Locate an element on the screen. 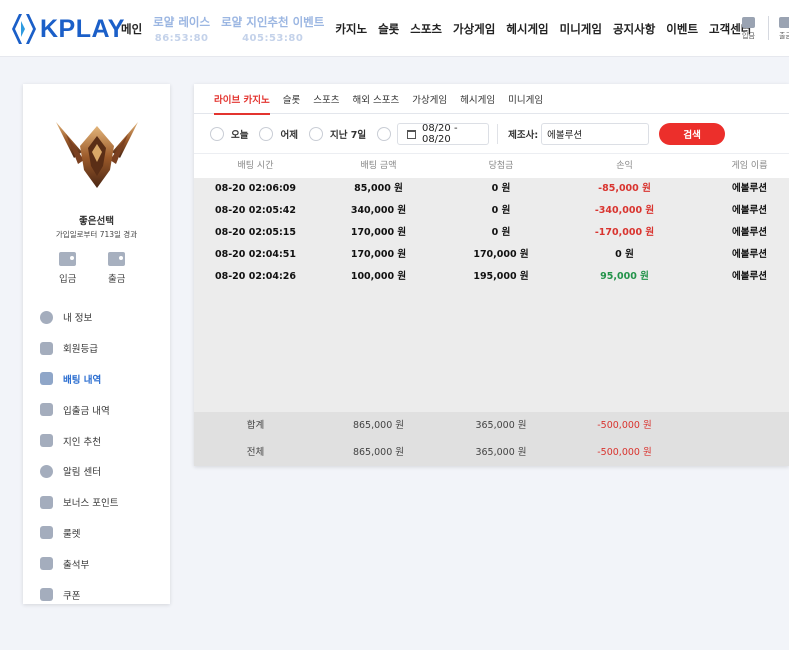  nav-event: 이벤트 is located at coordinates (682, 28).